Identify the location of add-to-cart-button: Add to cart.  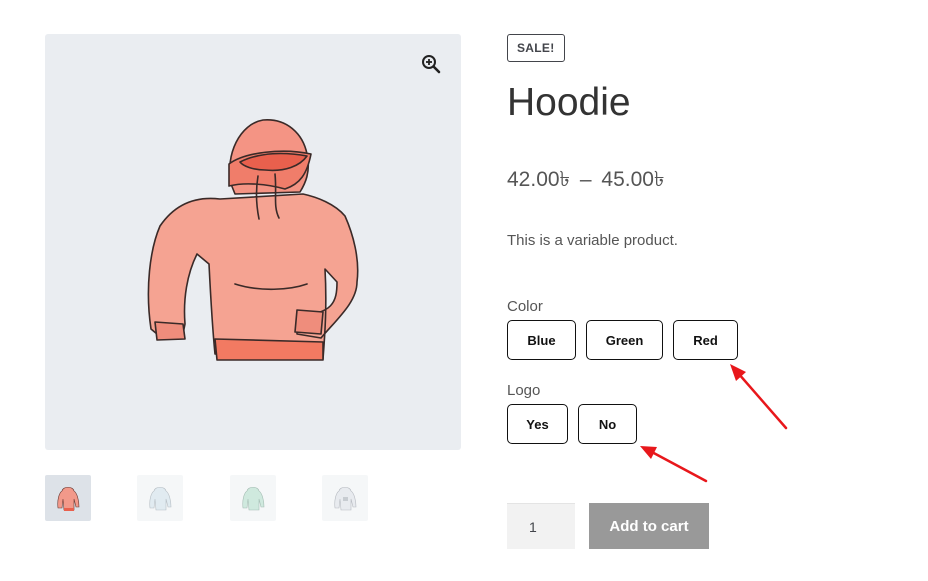
(649, 526).